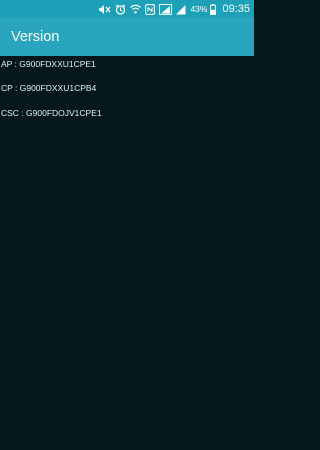 The image size is (320, 450). Describe the element at coordinates (104, 9) in the screenshot. I see `mute-icon` at that location.